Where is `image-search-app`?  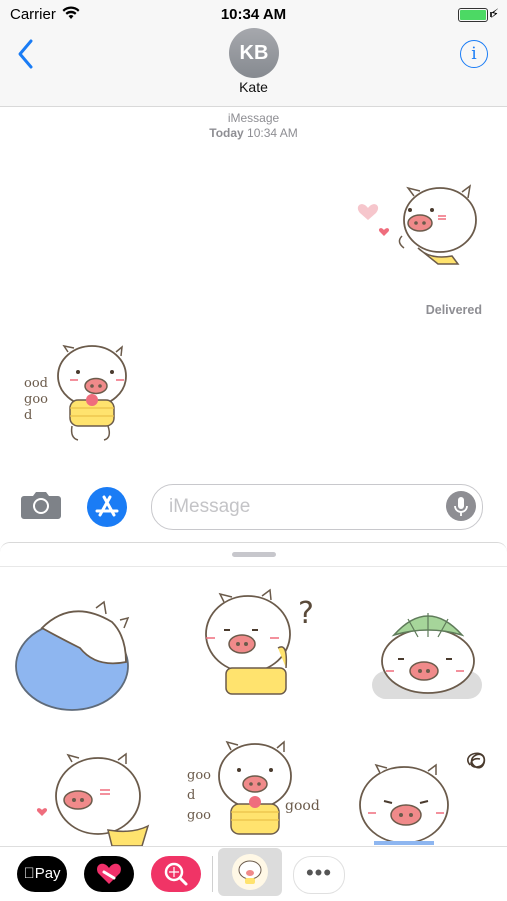
image-search-app is located at coordinates (176, 874).